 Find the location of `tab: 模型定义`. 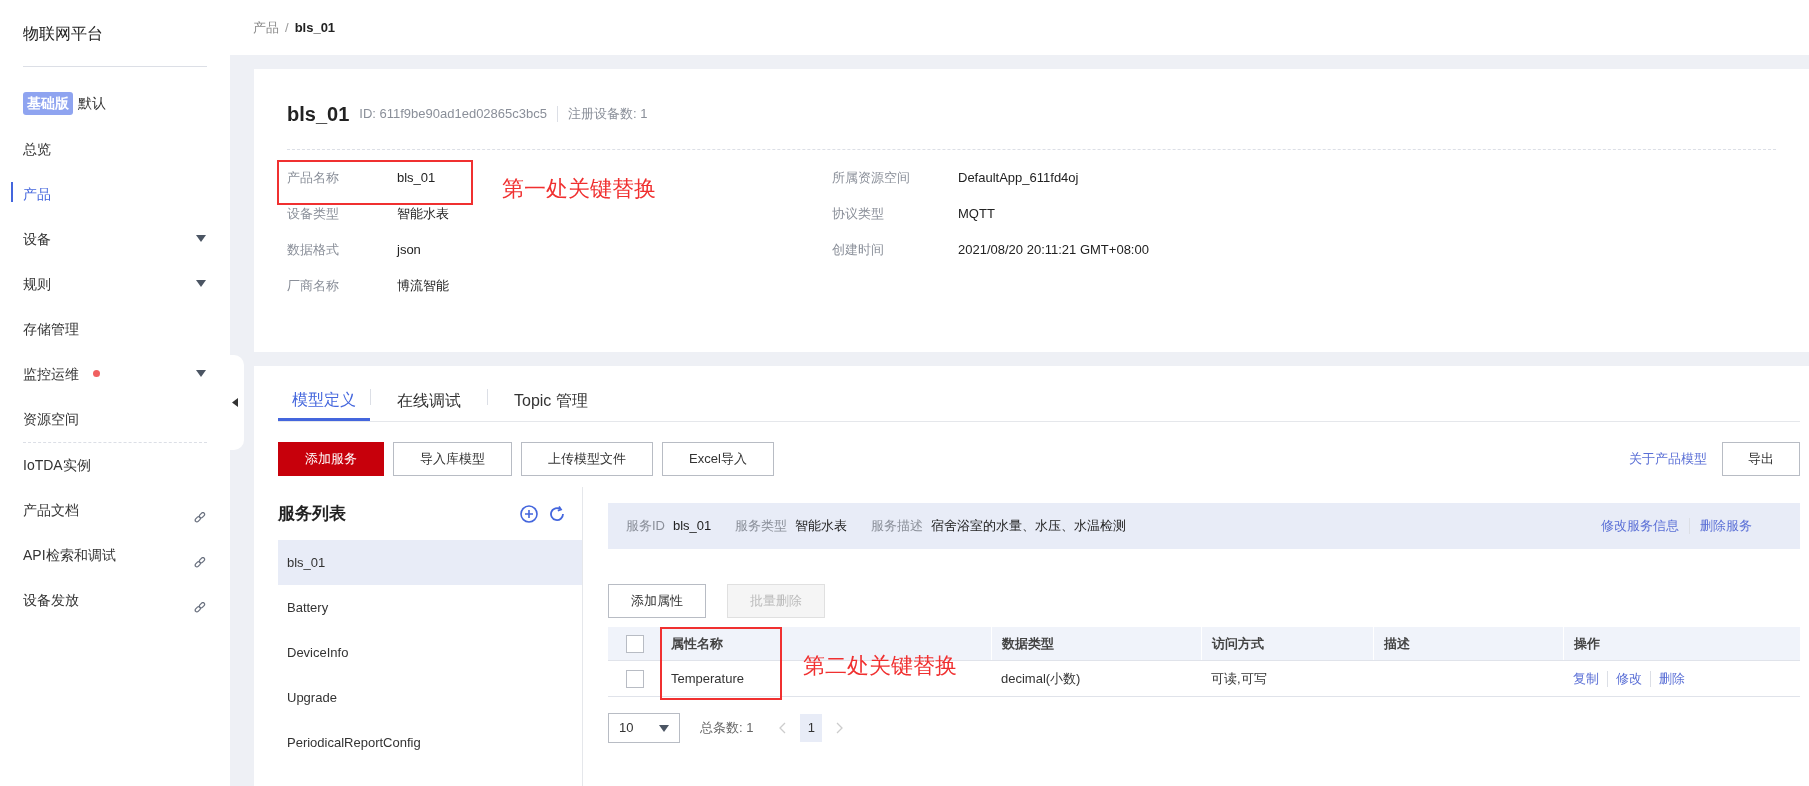

tab: 模型定义 is located at coordinates (324, 401).